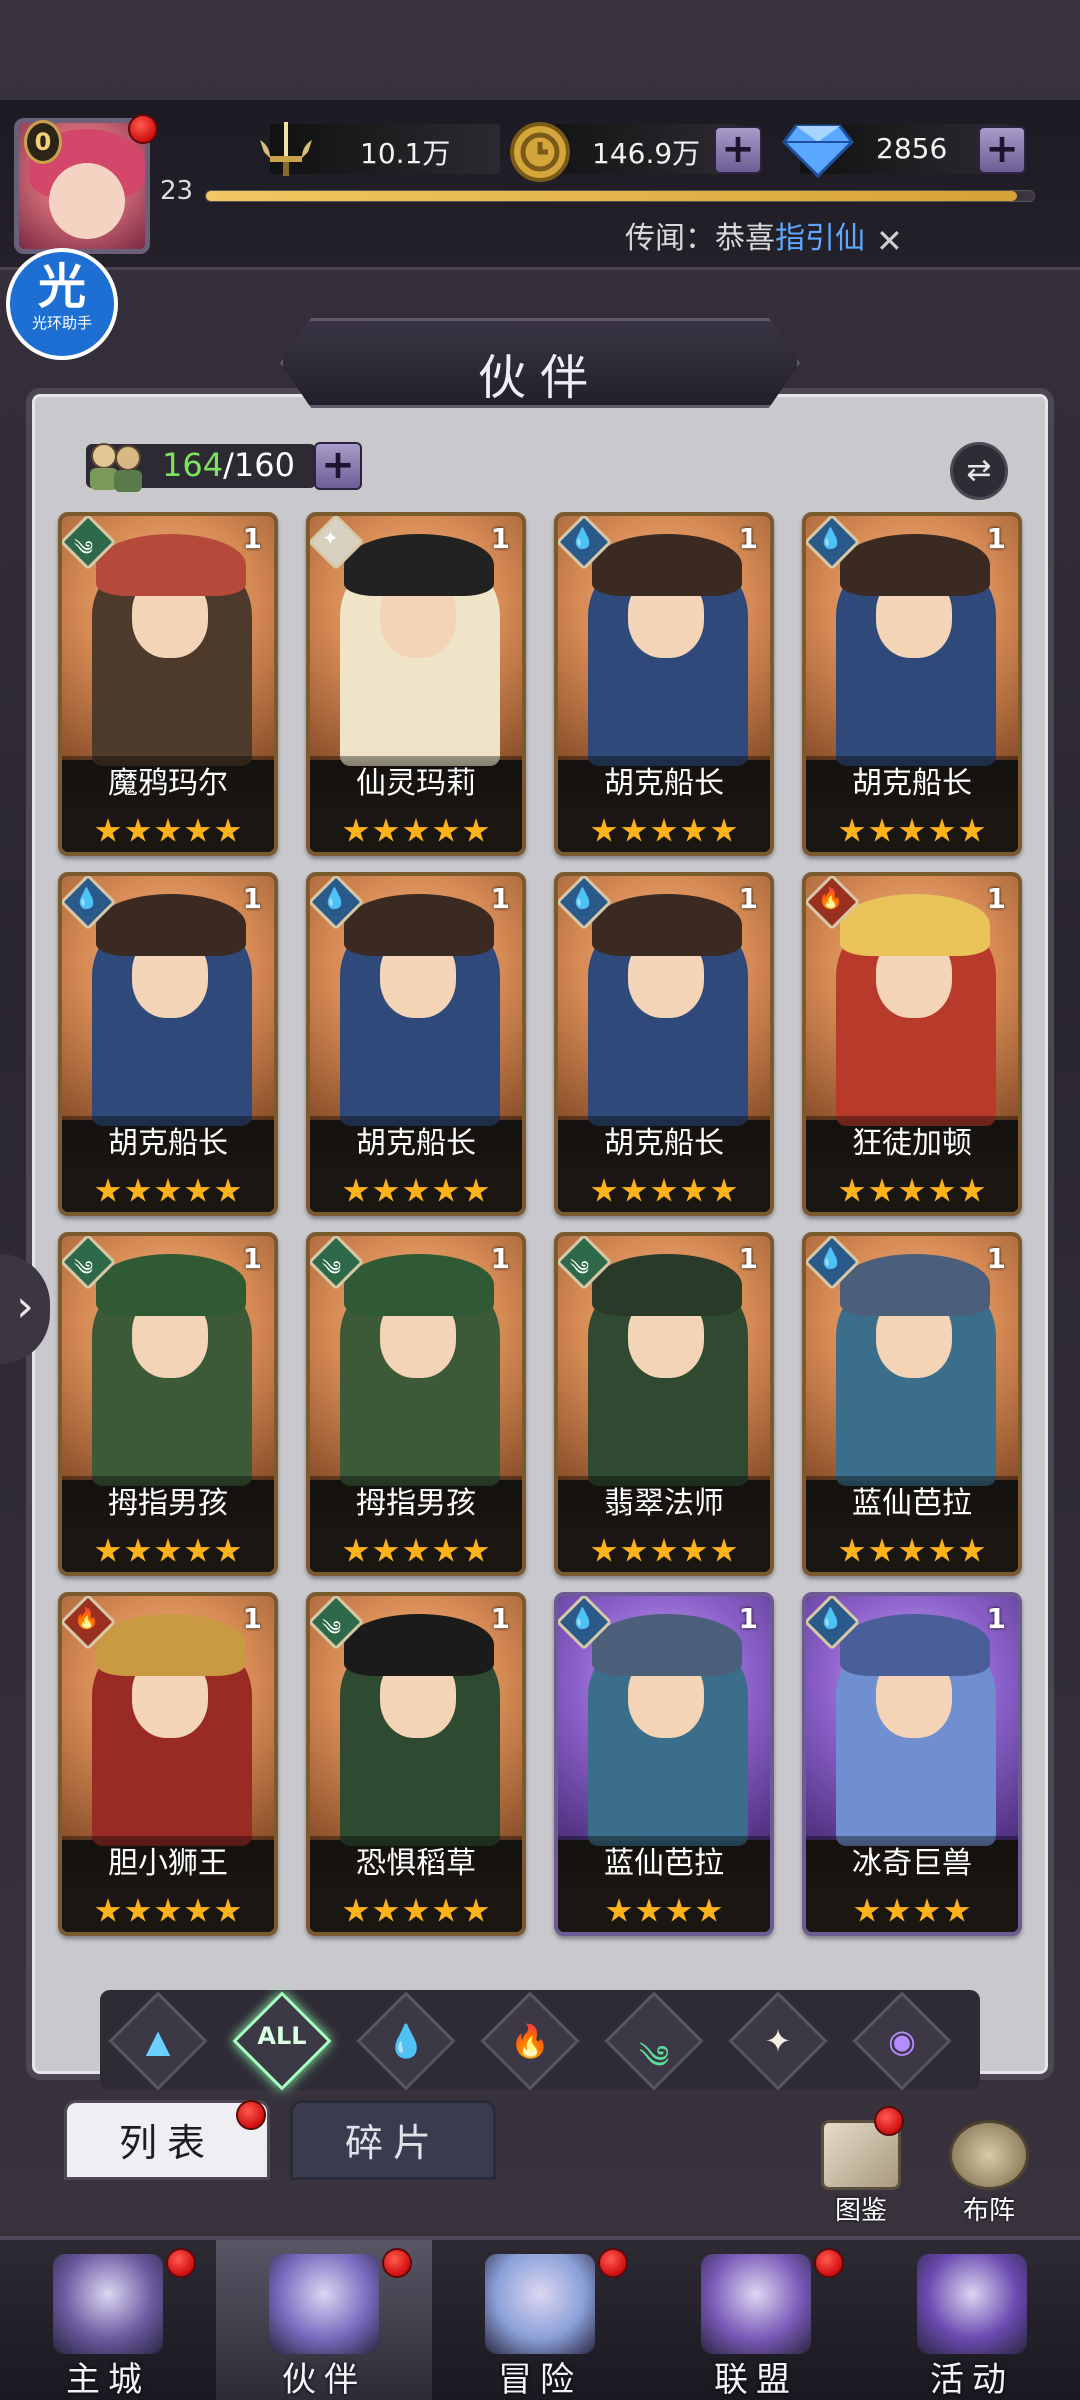 Image resolution: width=1080 pixels, height=2400 pixels. What do you see at coordinates (416, 684) in the screenshot?
I see `partner-card: ✦ 1 仙灵玛莉` at bounding box center [416, 684].